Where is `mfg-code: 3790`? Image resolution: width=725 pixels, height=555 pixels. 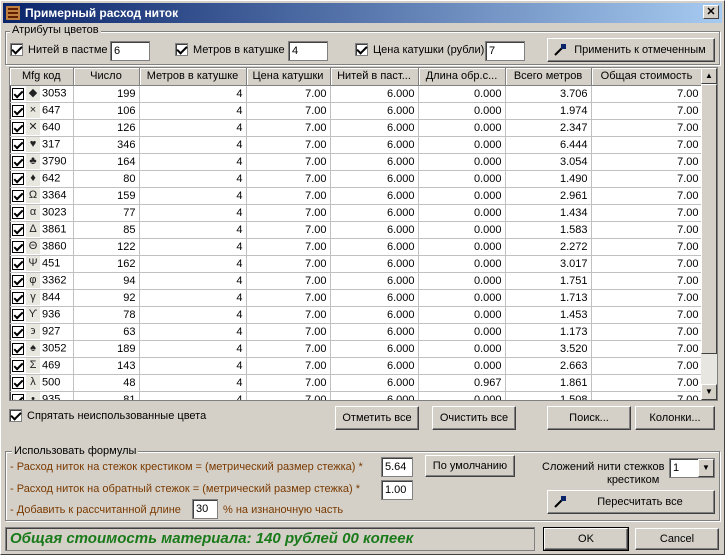
mfg-code: 3790 is located at coordinates (54, 161).